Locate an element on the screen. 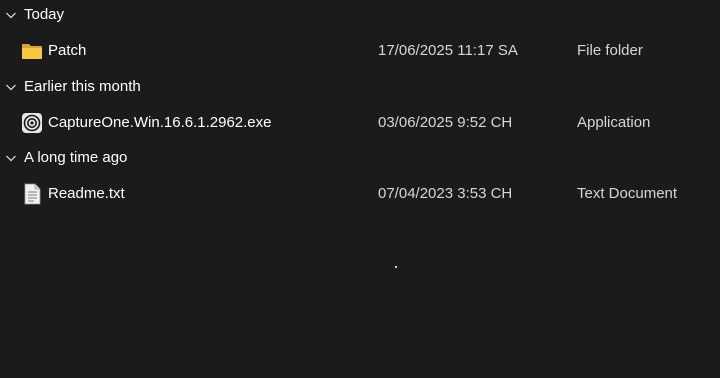  group-header-a-long-time-ago: A long time ago is located at coordinates (360, 158).